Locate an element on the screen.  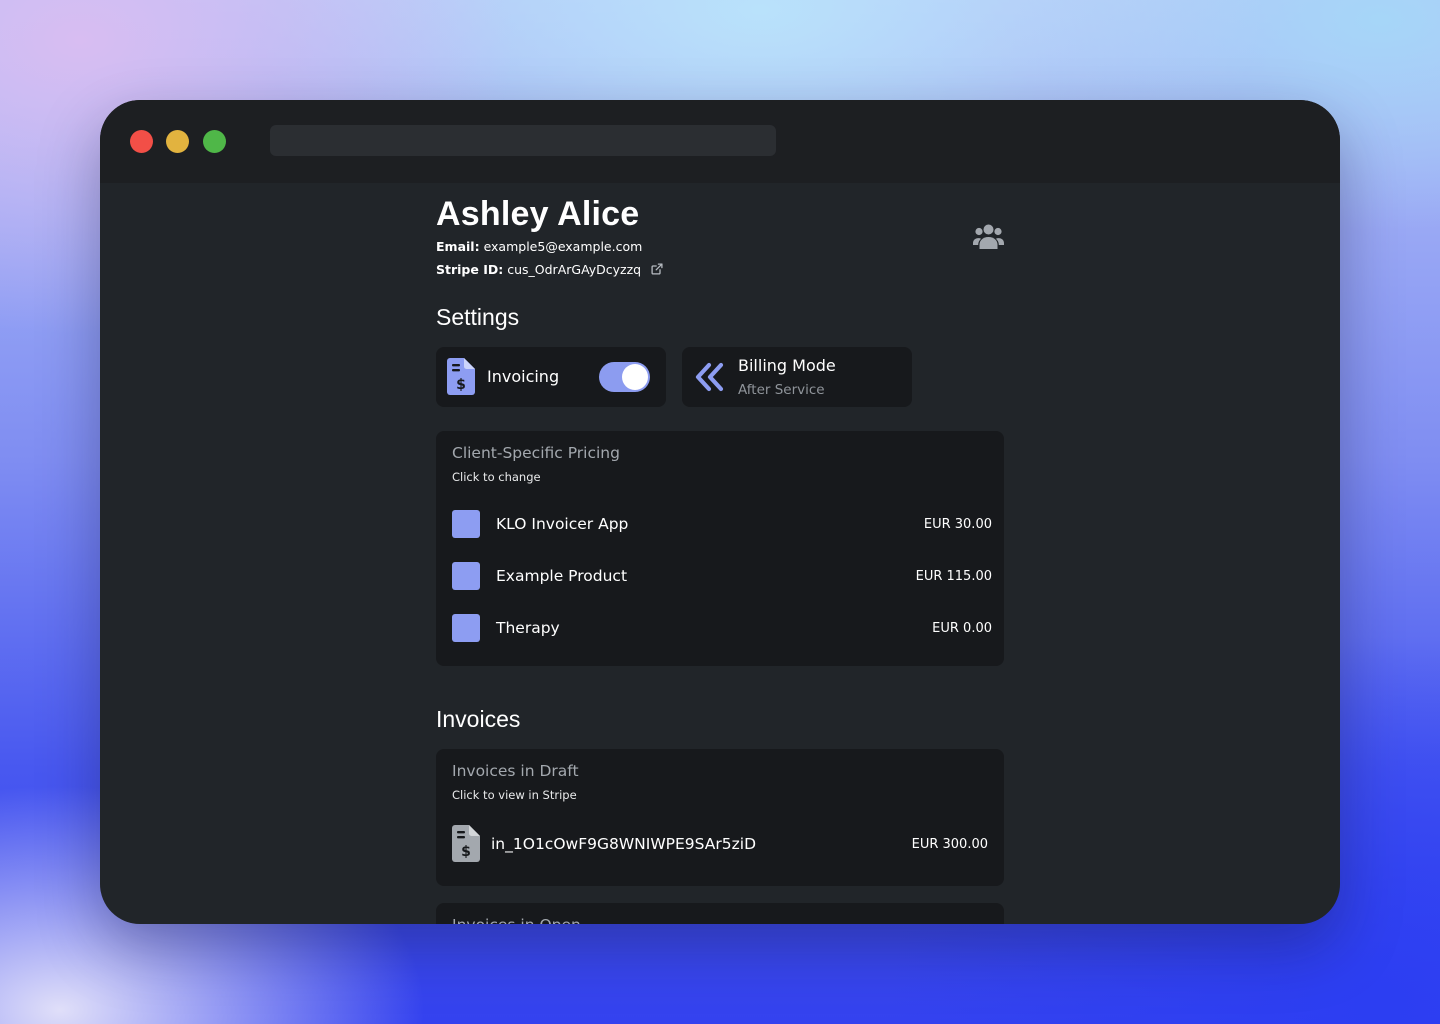
users-icon is located at coordinates (988, 238).